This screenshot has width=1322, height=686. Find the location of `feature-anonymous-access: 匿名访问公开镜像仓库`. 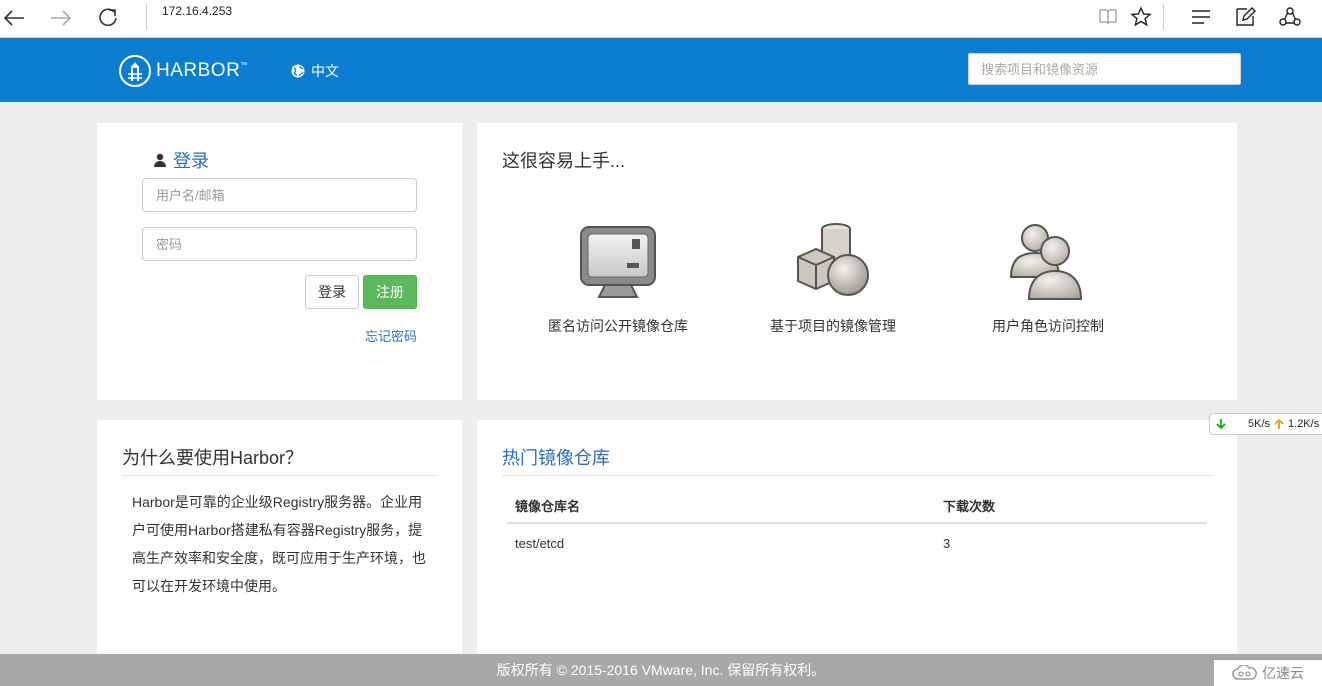

feature-anonymous-access: 匿名访问公开镜像仓库 is located at coordinates (618, 269).